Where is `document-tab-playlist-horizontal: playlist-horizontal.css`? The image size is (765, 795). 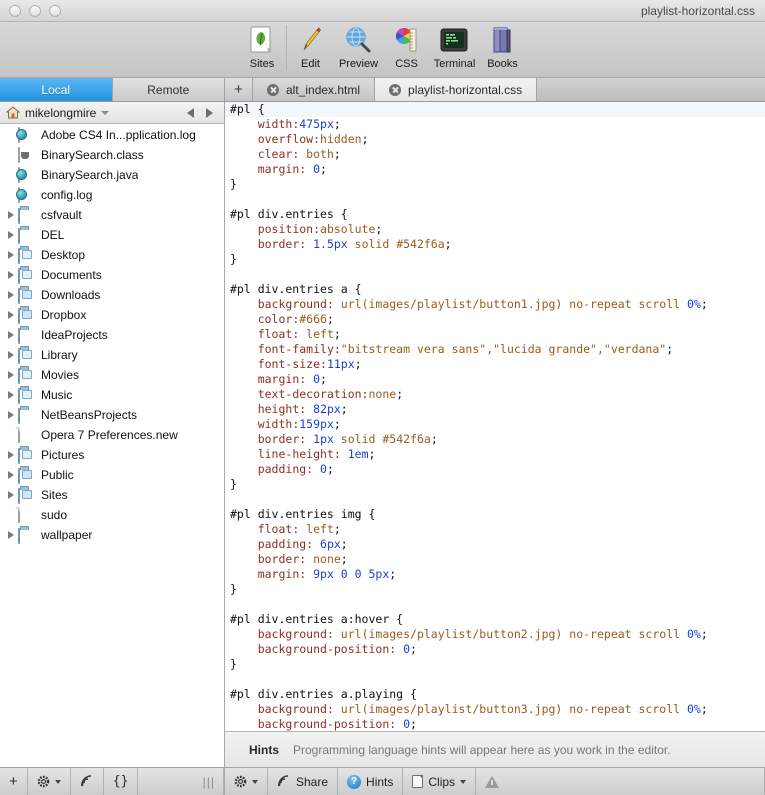
document-tab-playlist-horizontal: playlist-horizontal.css is located at coordinates (456, 89).